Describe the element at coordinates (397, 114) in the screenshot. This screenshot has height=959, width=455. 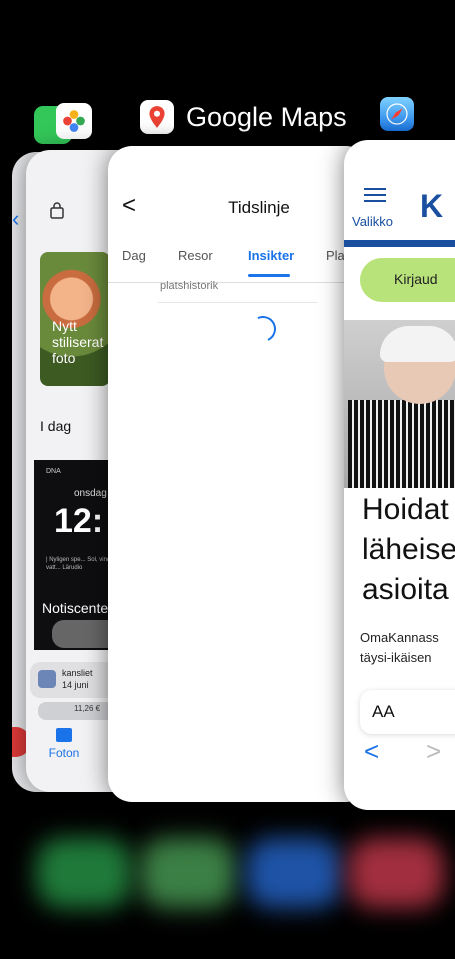
I see `safari-app-icon` at that location.